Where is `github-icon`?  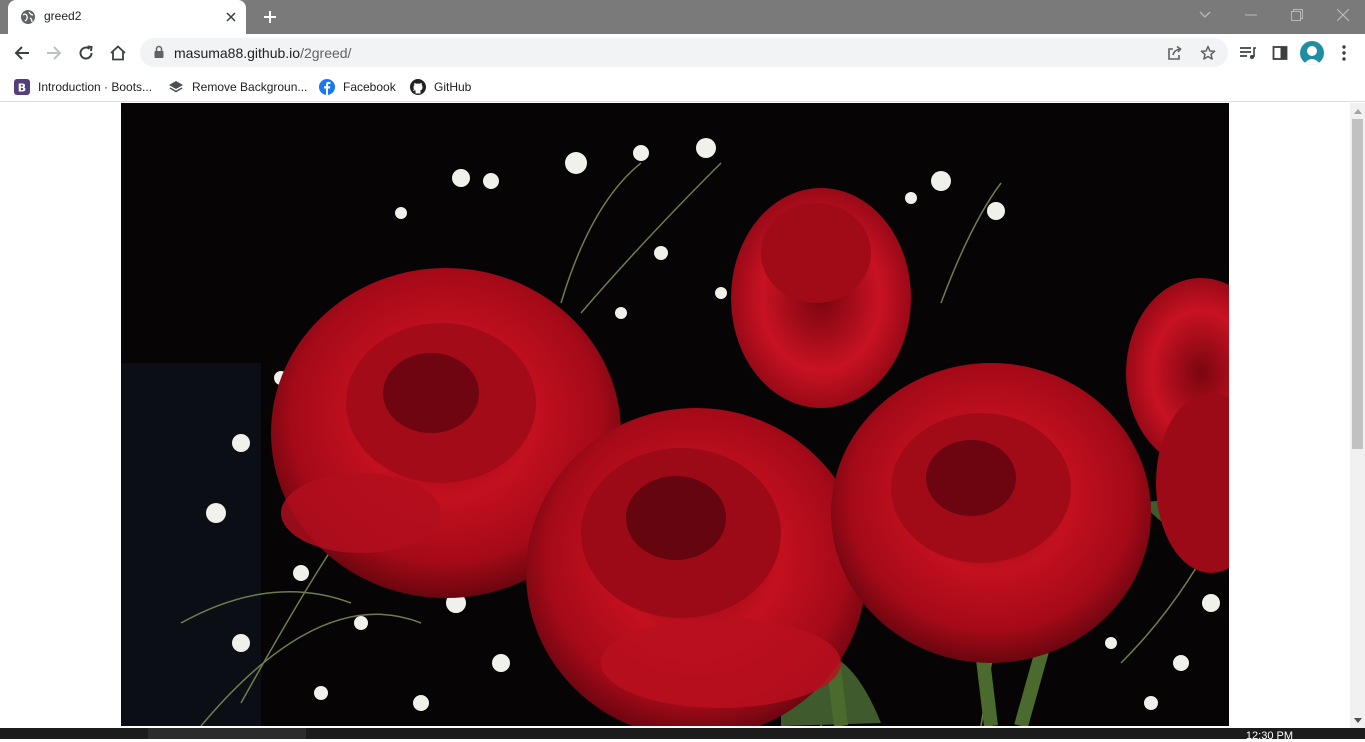
github-icon is located at coordinates (418, 87).